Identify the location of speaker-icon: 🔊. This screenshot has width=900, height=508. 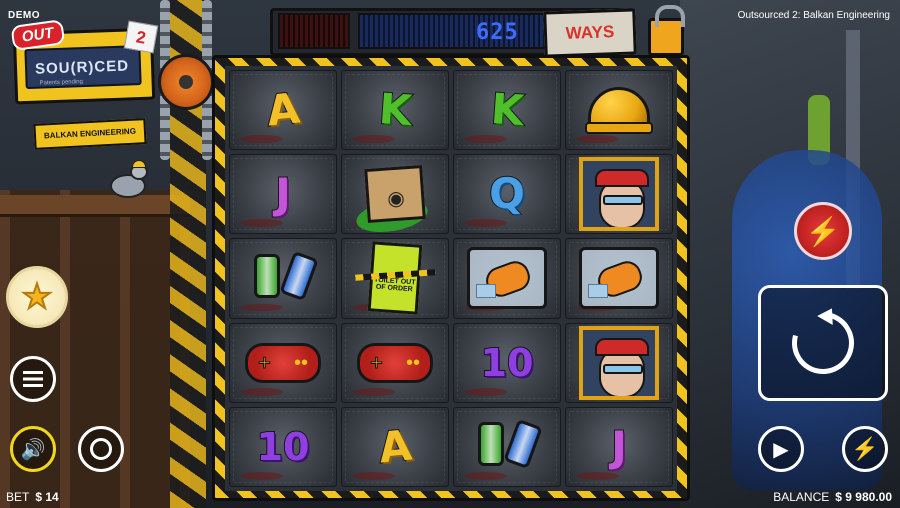
(33, 449).